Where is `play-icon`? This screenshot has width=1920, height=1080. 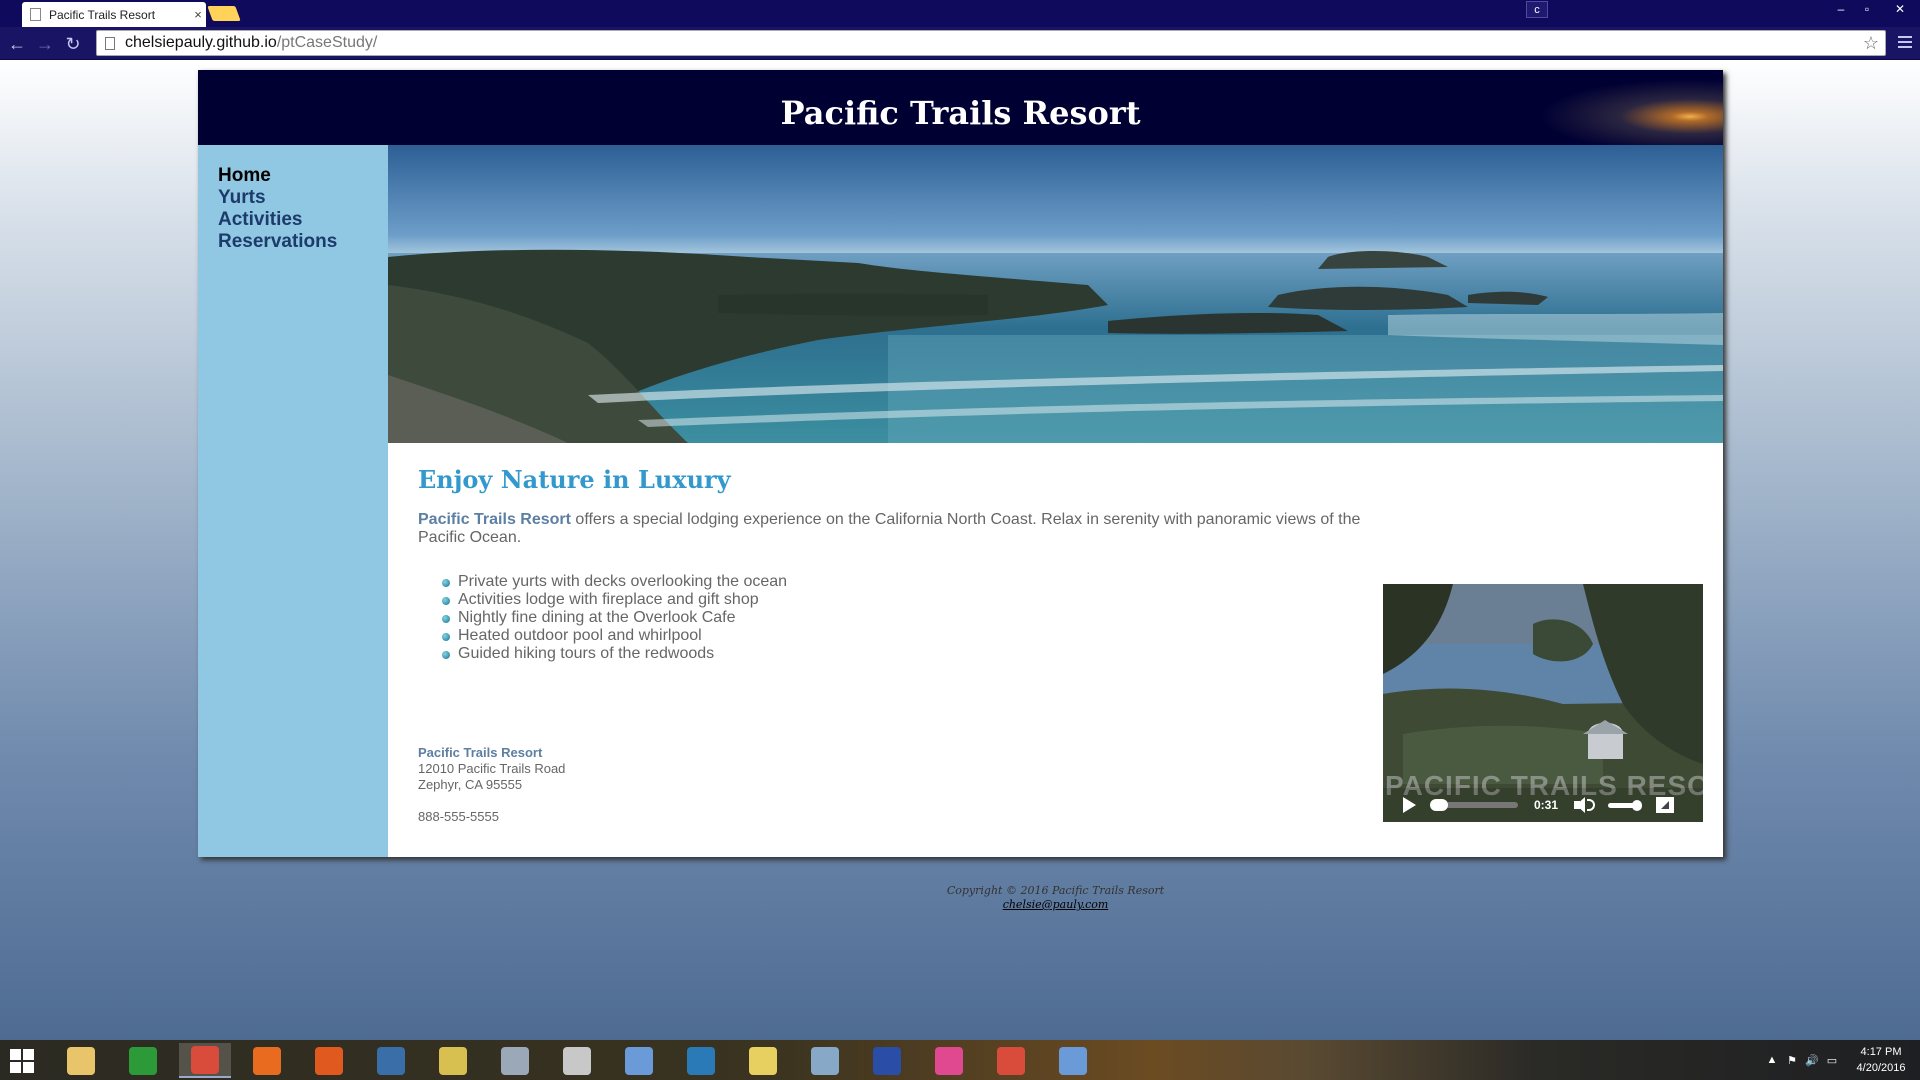 play-icon is located at coordinates (1409, 805).